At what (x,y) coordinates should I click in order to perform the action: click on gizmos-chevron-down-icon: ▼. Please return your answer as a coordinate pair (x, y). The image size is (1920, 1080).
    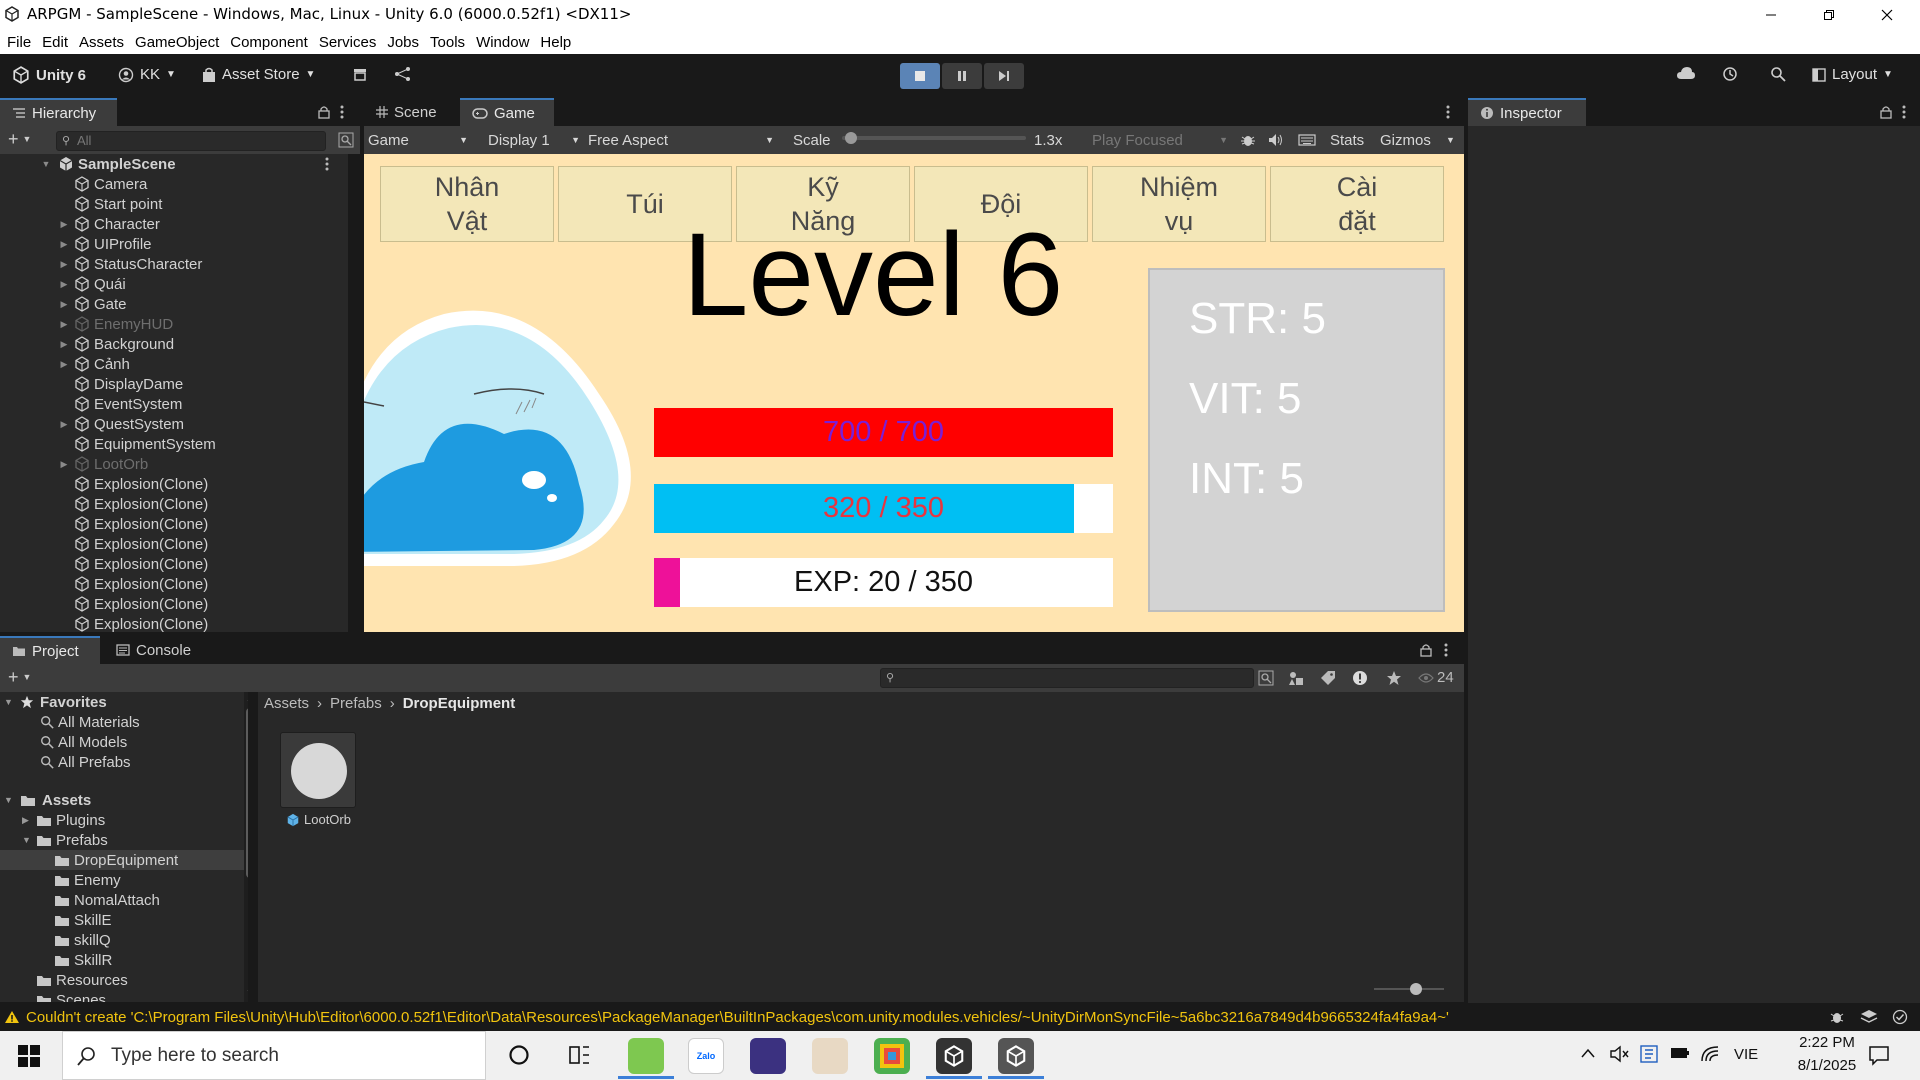
    Looking at the image, I should click on (1450, 140).